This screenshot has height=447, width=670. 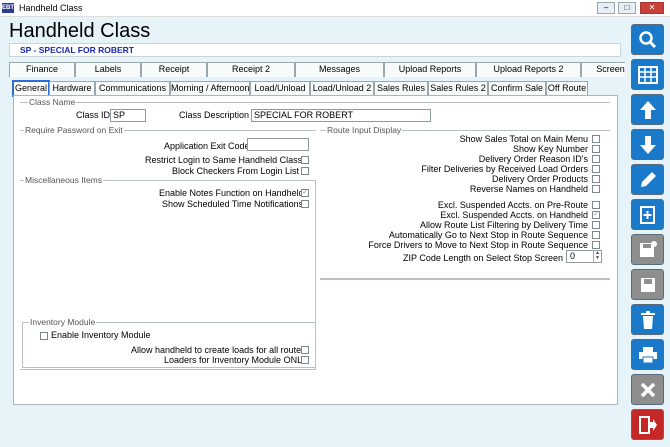 What do you see at coordinates (528, 189) in the screenshot?
I see `route-item-label: Reverse Names on Handheld` at bounding box center [528, 189].